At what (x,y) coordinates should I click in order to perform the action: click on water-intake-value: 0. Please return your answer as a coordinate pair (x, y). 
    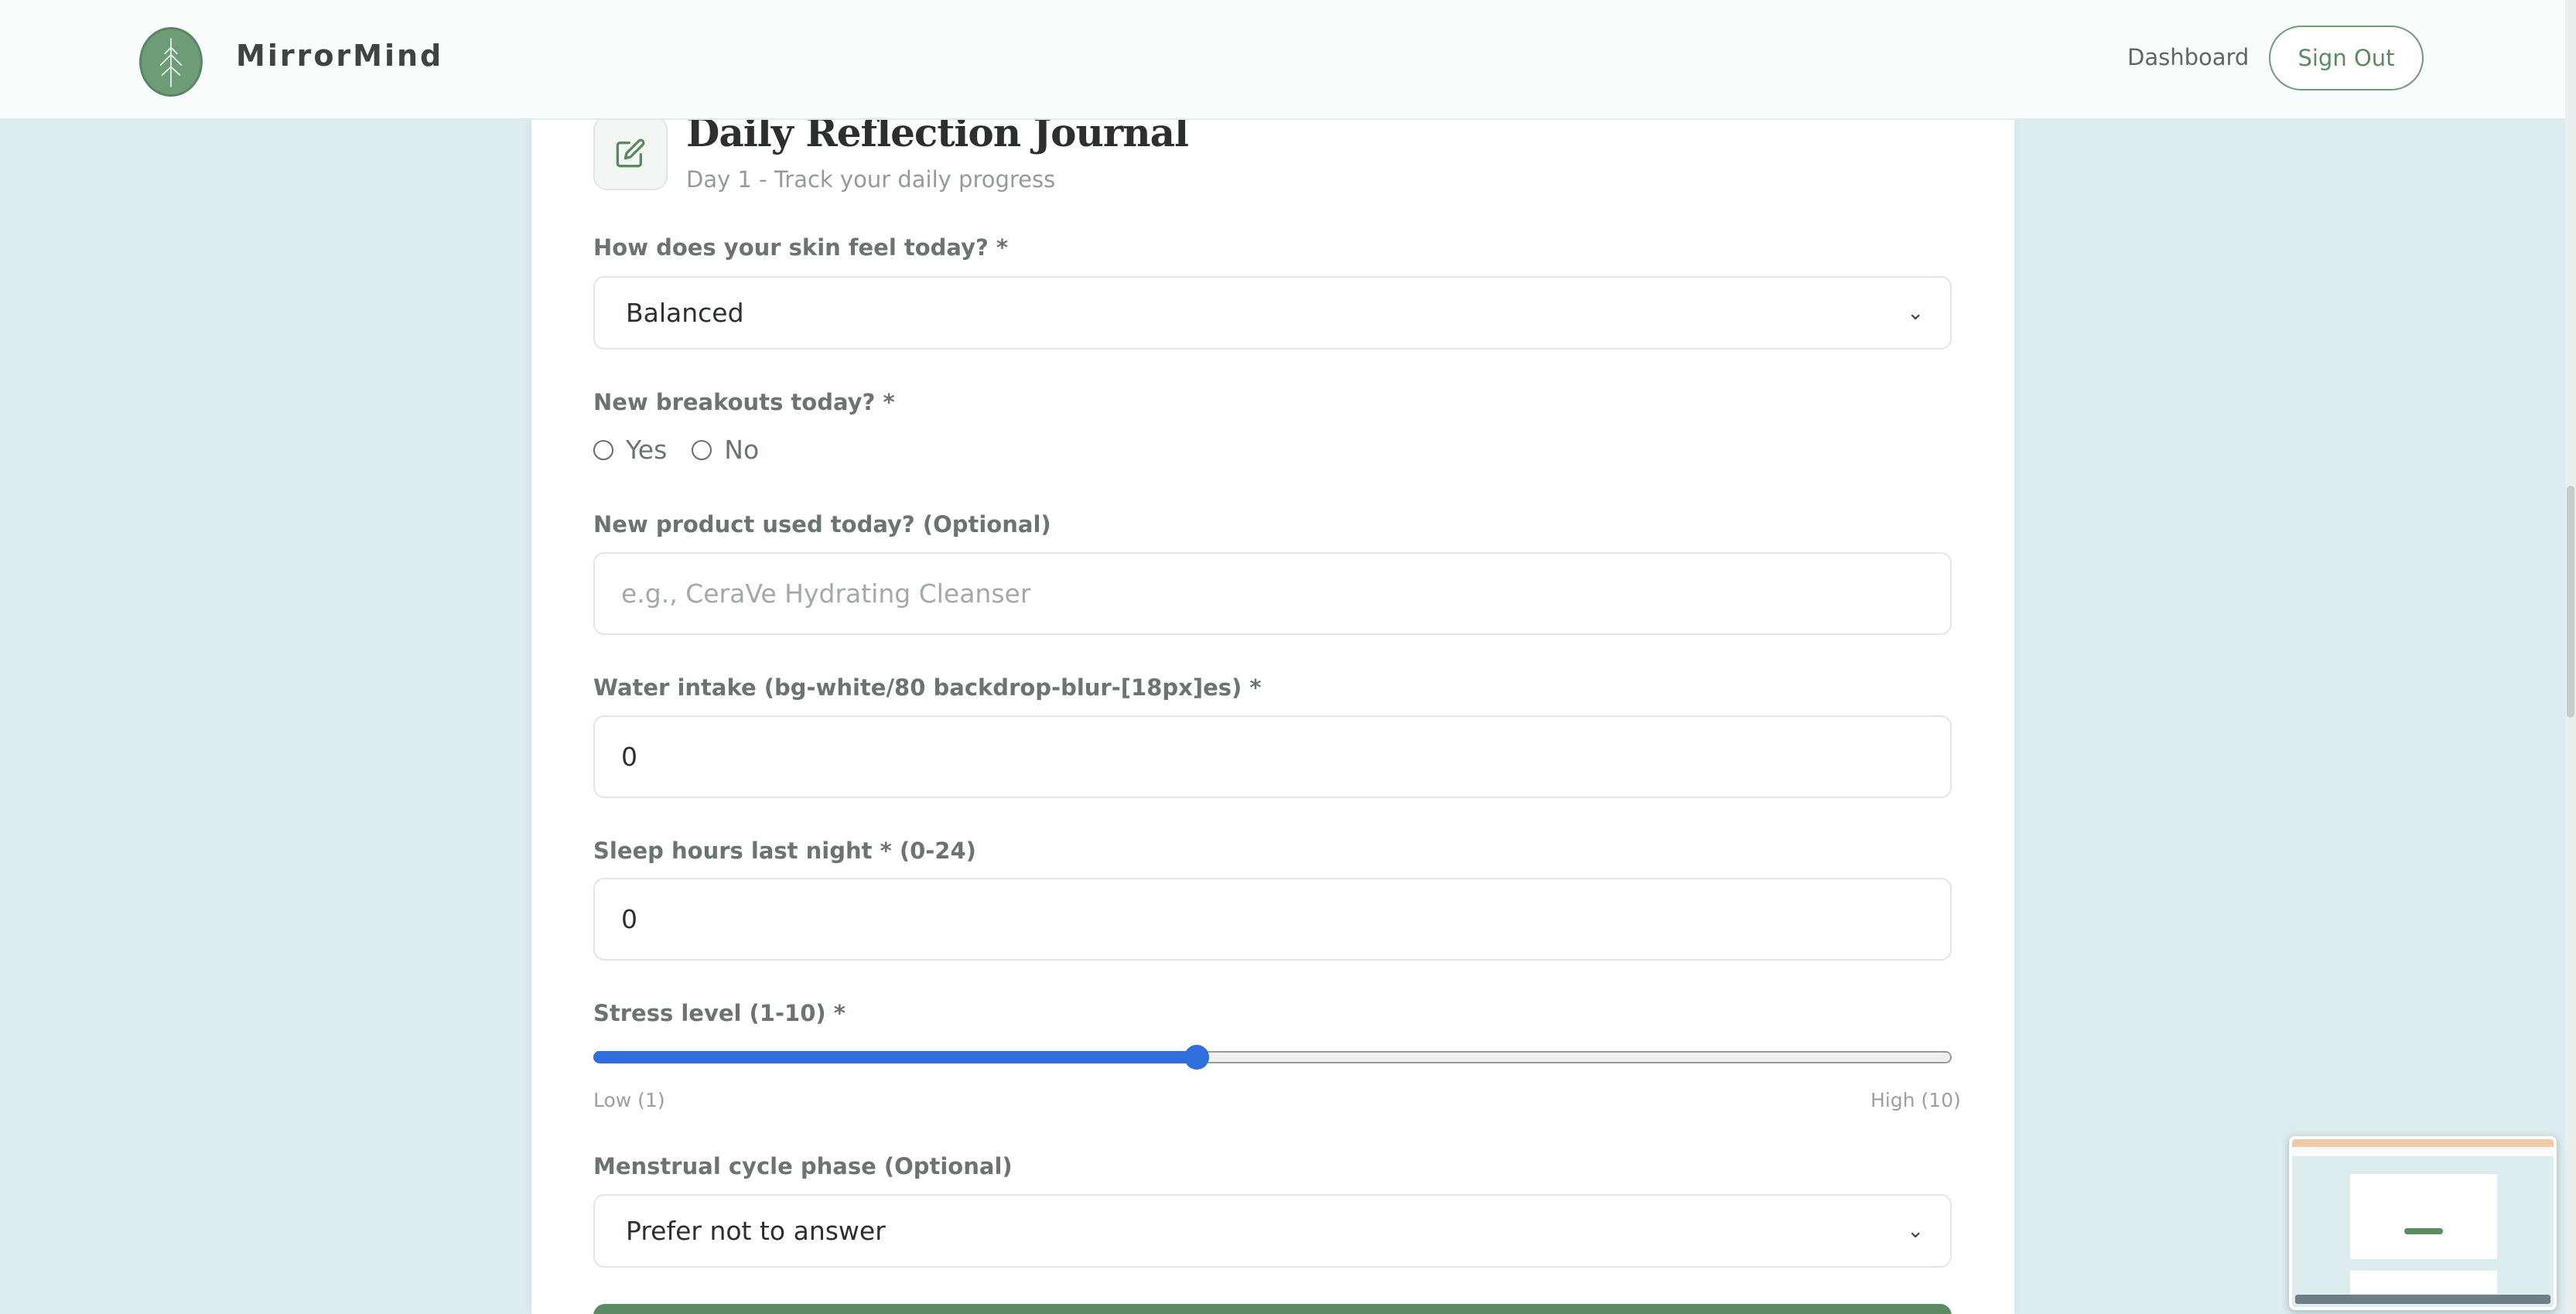
    Looking at the image, I should click on (629, 757).